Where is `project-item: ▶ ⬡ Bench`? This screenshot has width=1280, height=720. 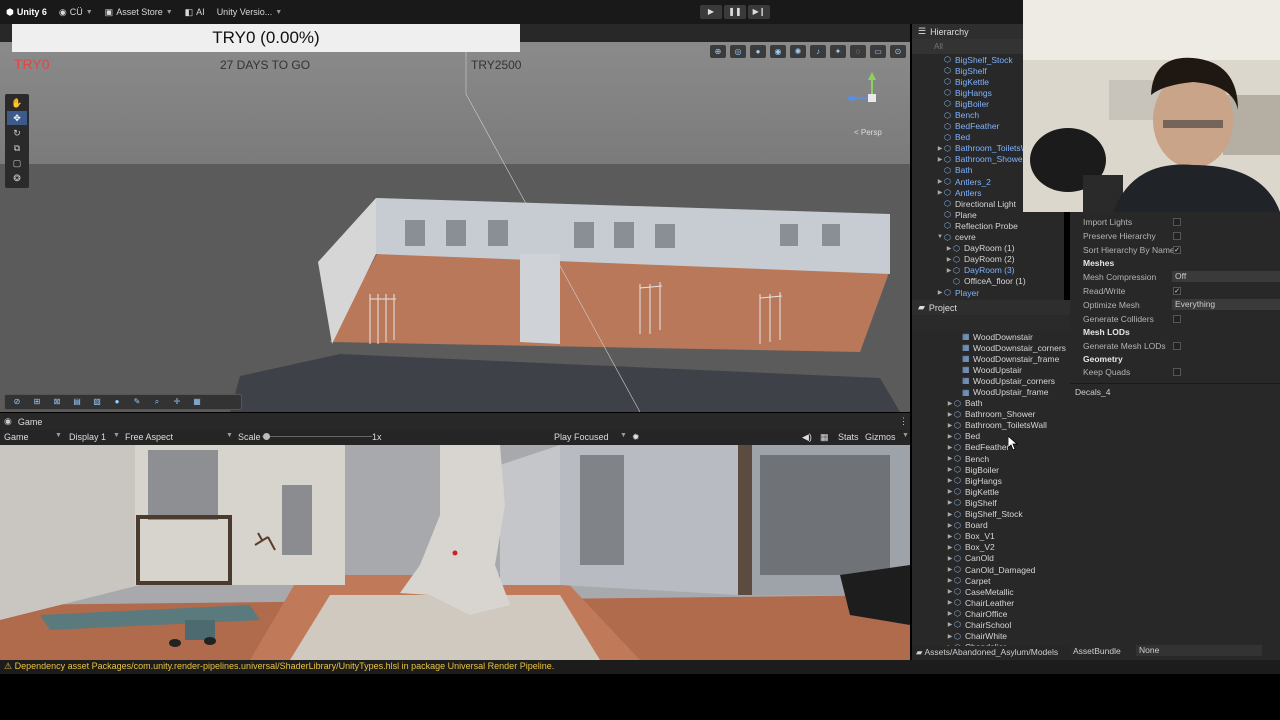 project-item: ▶ ⬡ Bench is located at coordinates (991, 458).